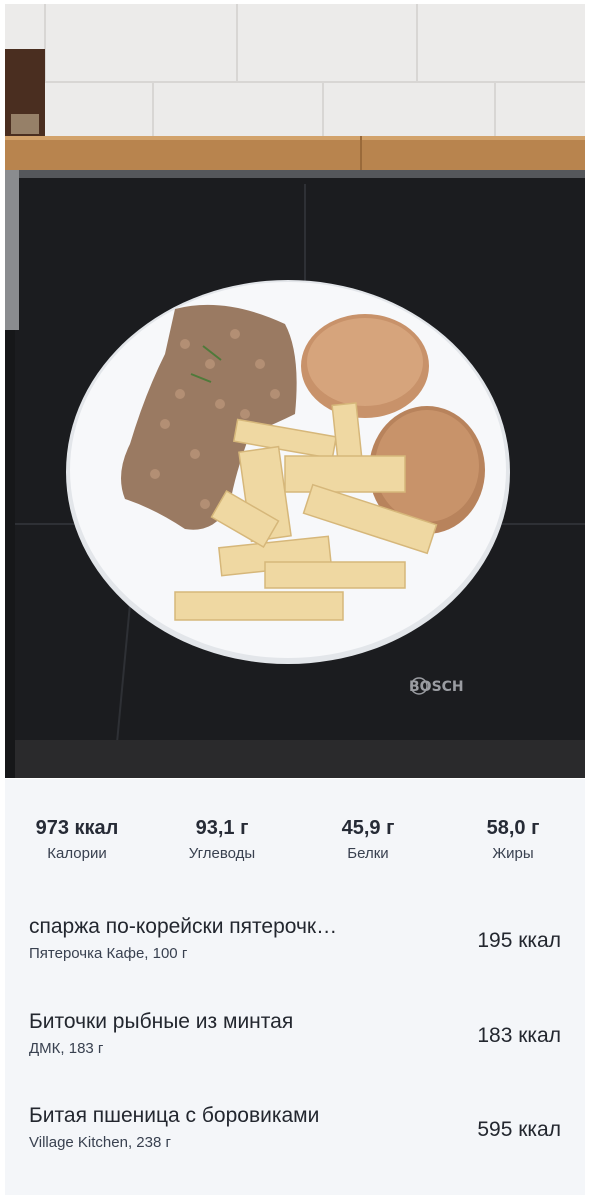  What do you see at coordinates (77, 853) in the screenshot?
I see `calories-label: Калории` at bounding box center [77, 853].